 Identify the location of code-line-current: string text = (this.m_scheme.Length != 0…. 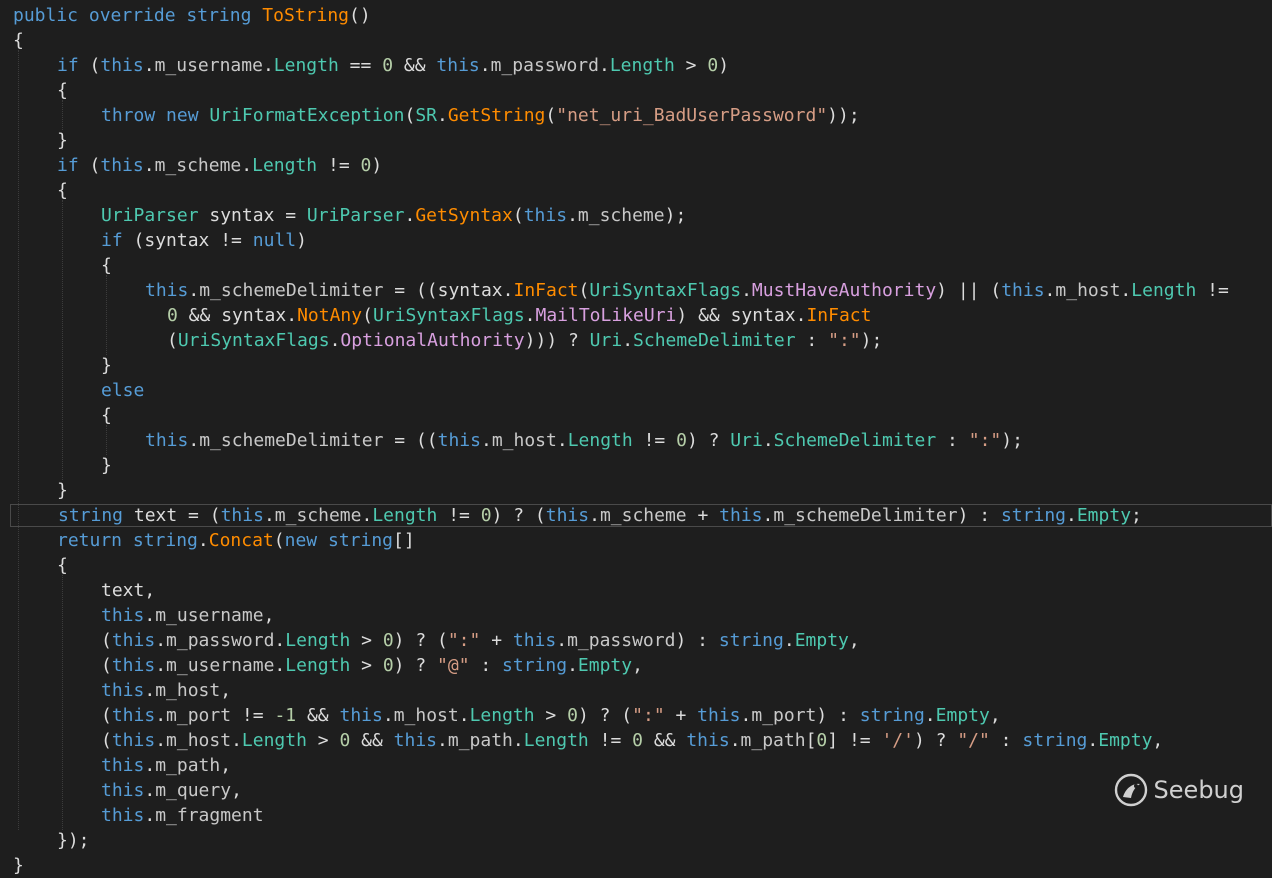
(641, 515).